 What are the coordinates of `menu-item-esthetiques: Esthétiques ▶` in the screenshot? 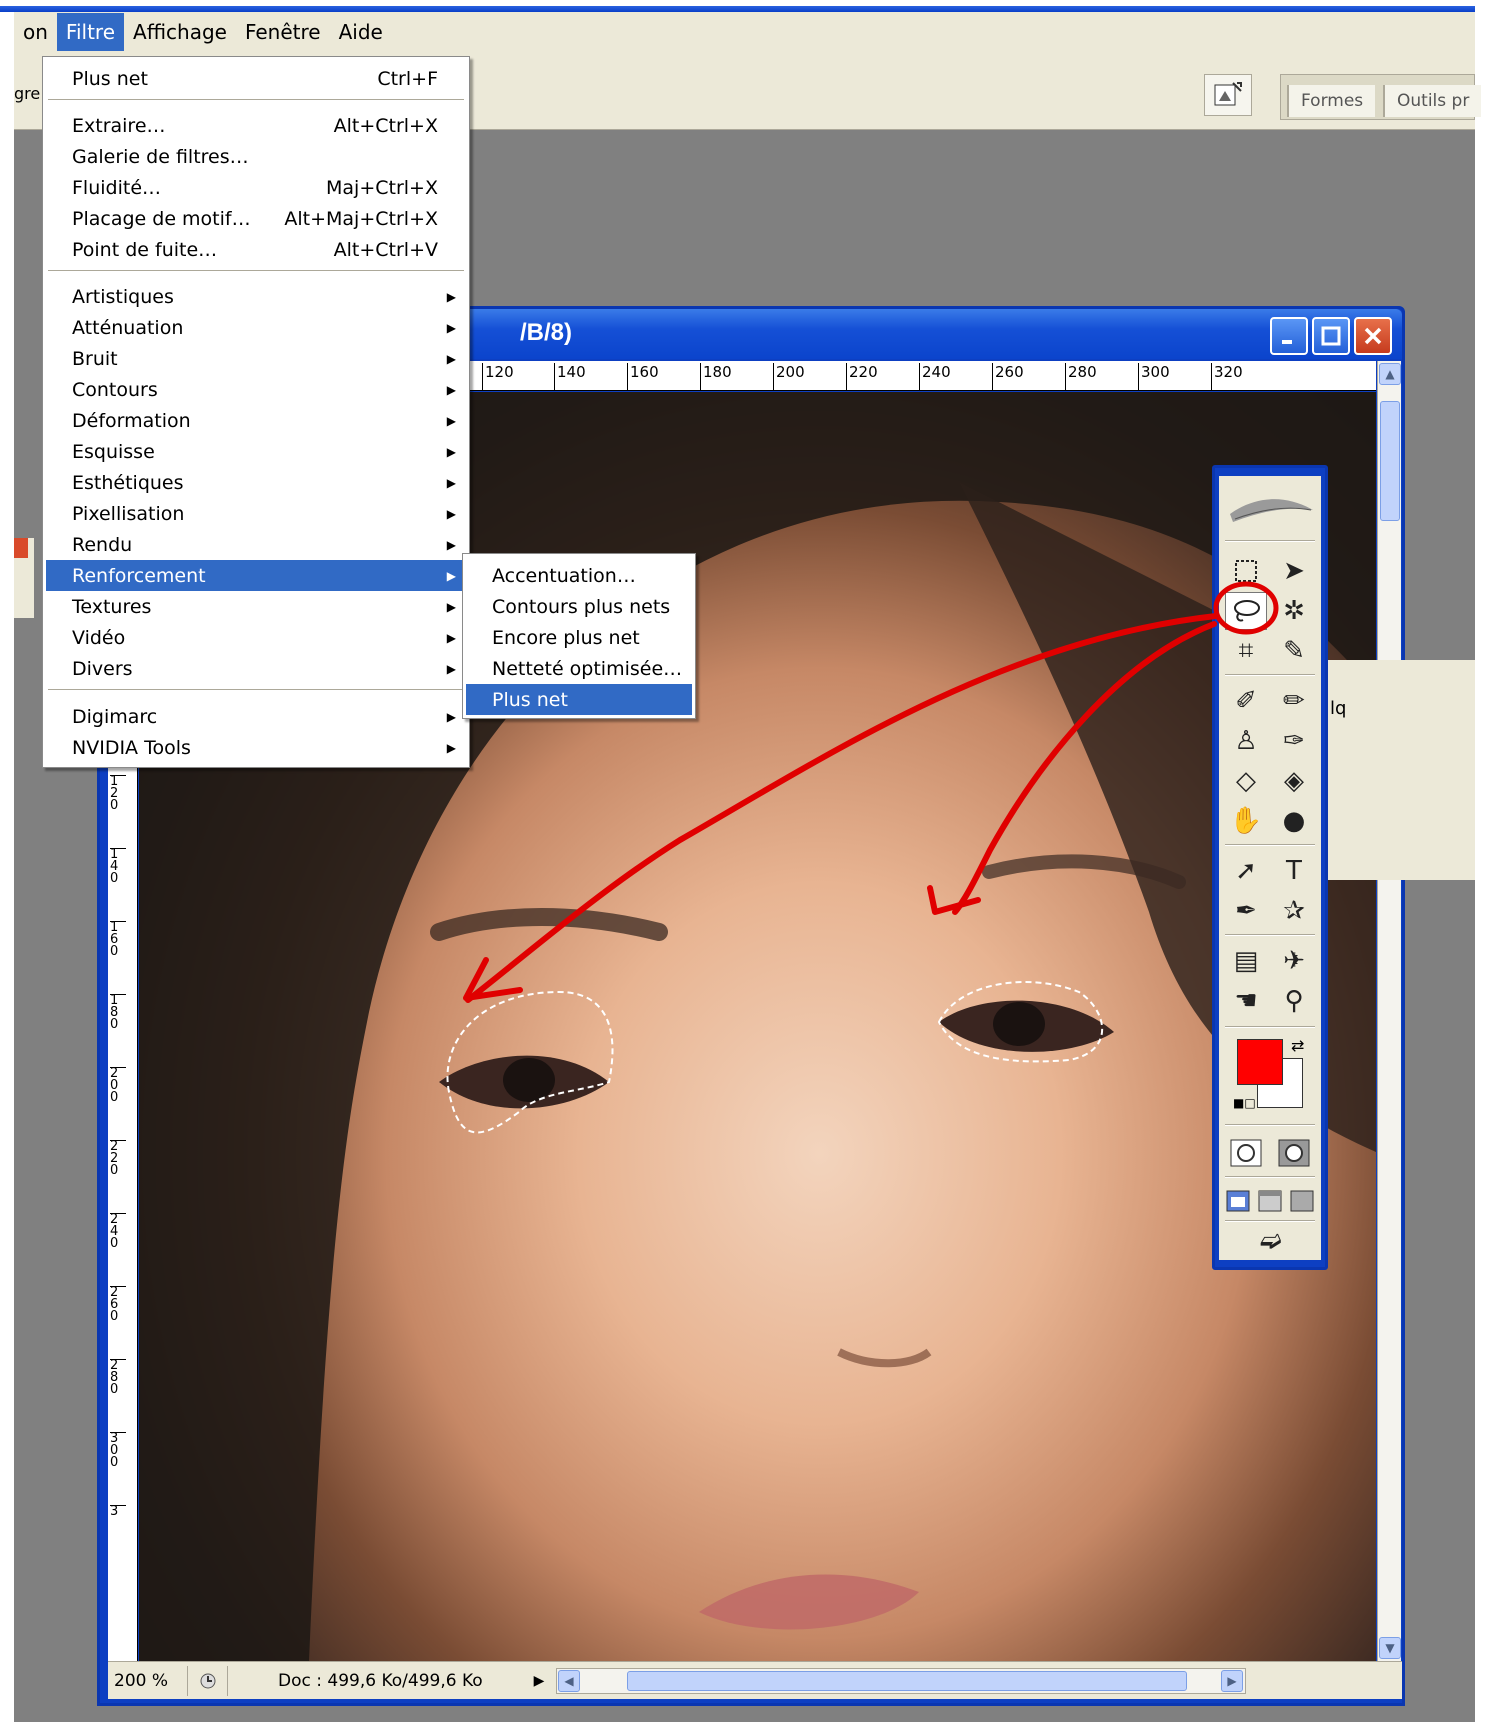 It's located at (256, 482).